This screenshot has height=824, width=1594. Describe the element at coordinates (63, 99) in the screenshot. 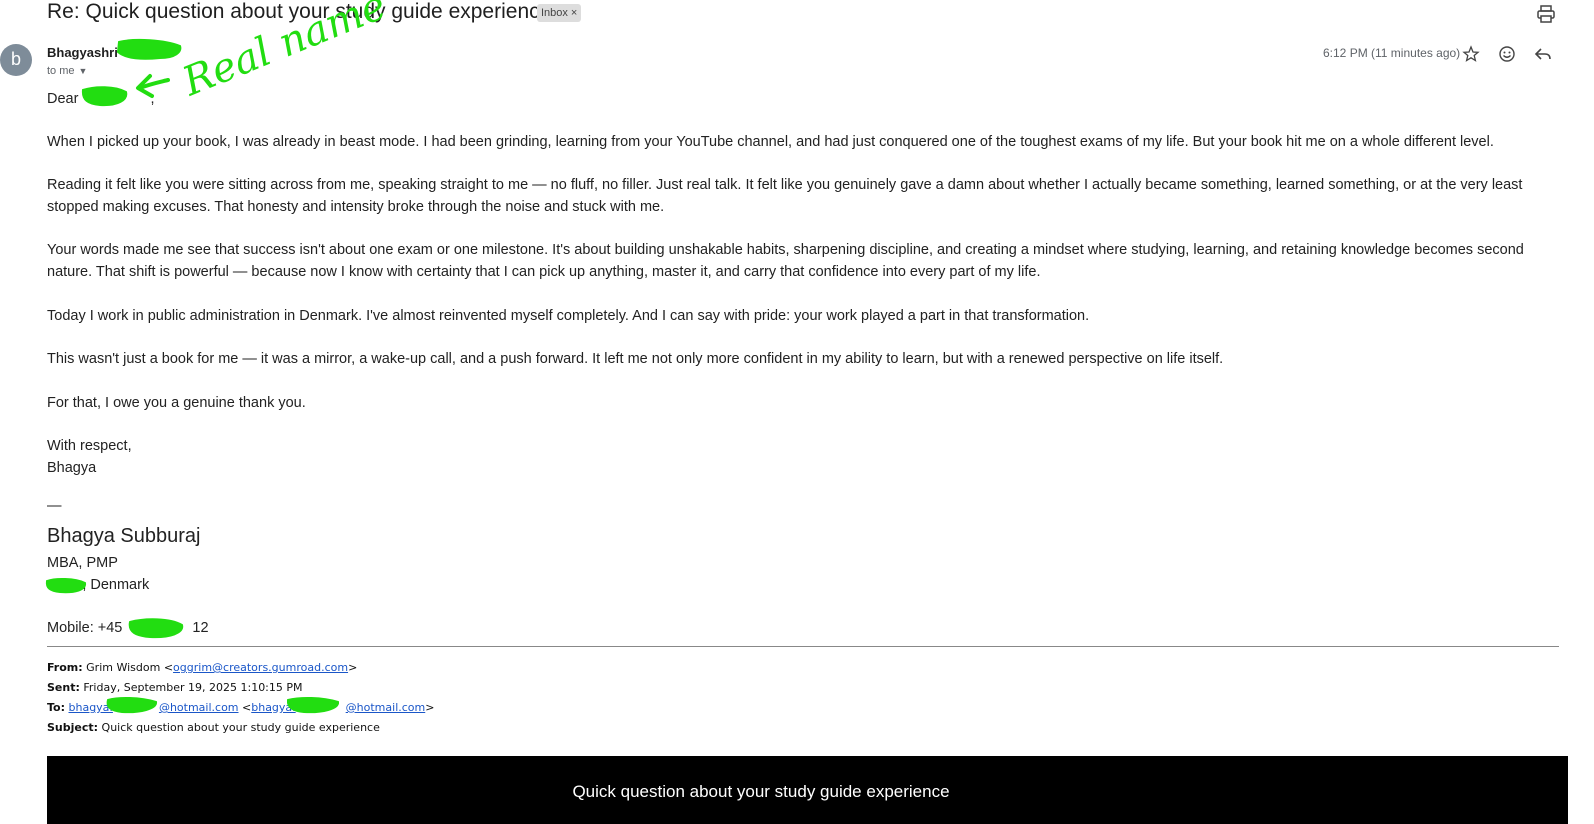

I see `greeting-word: Dear` at that location.